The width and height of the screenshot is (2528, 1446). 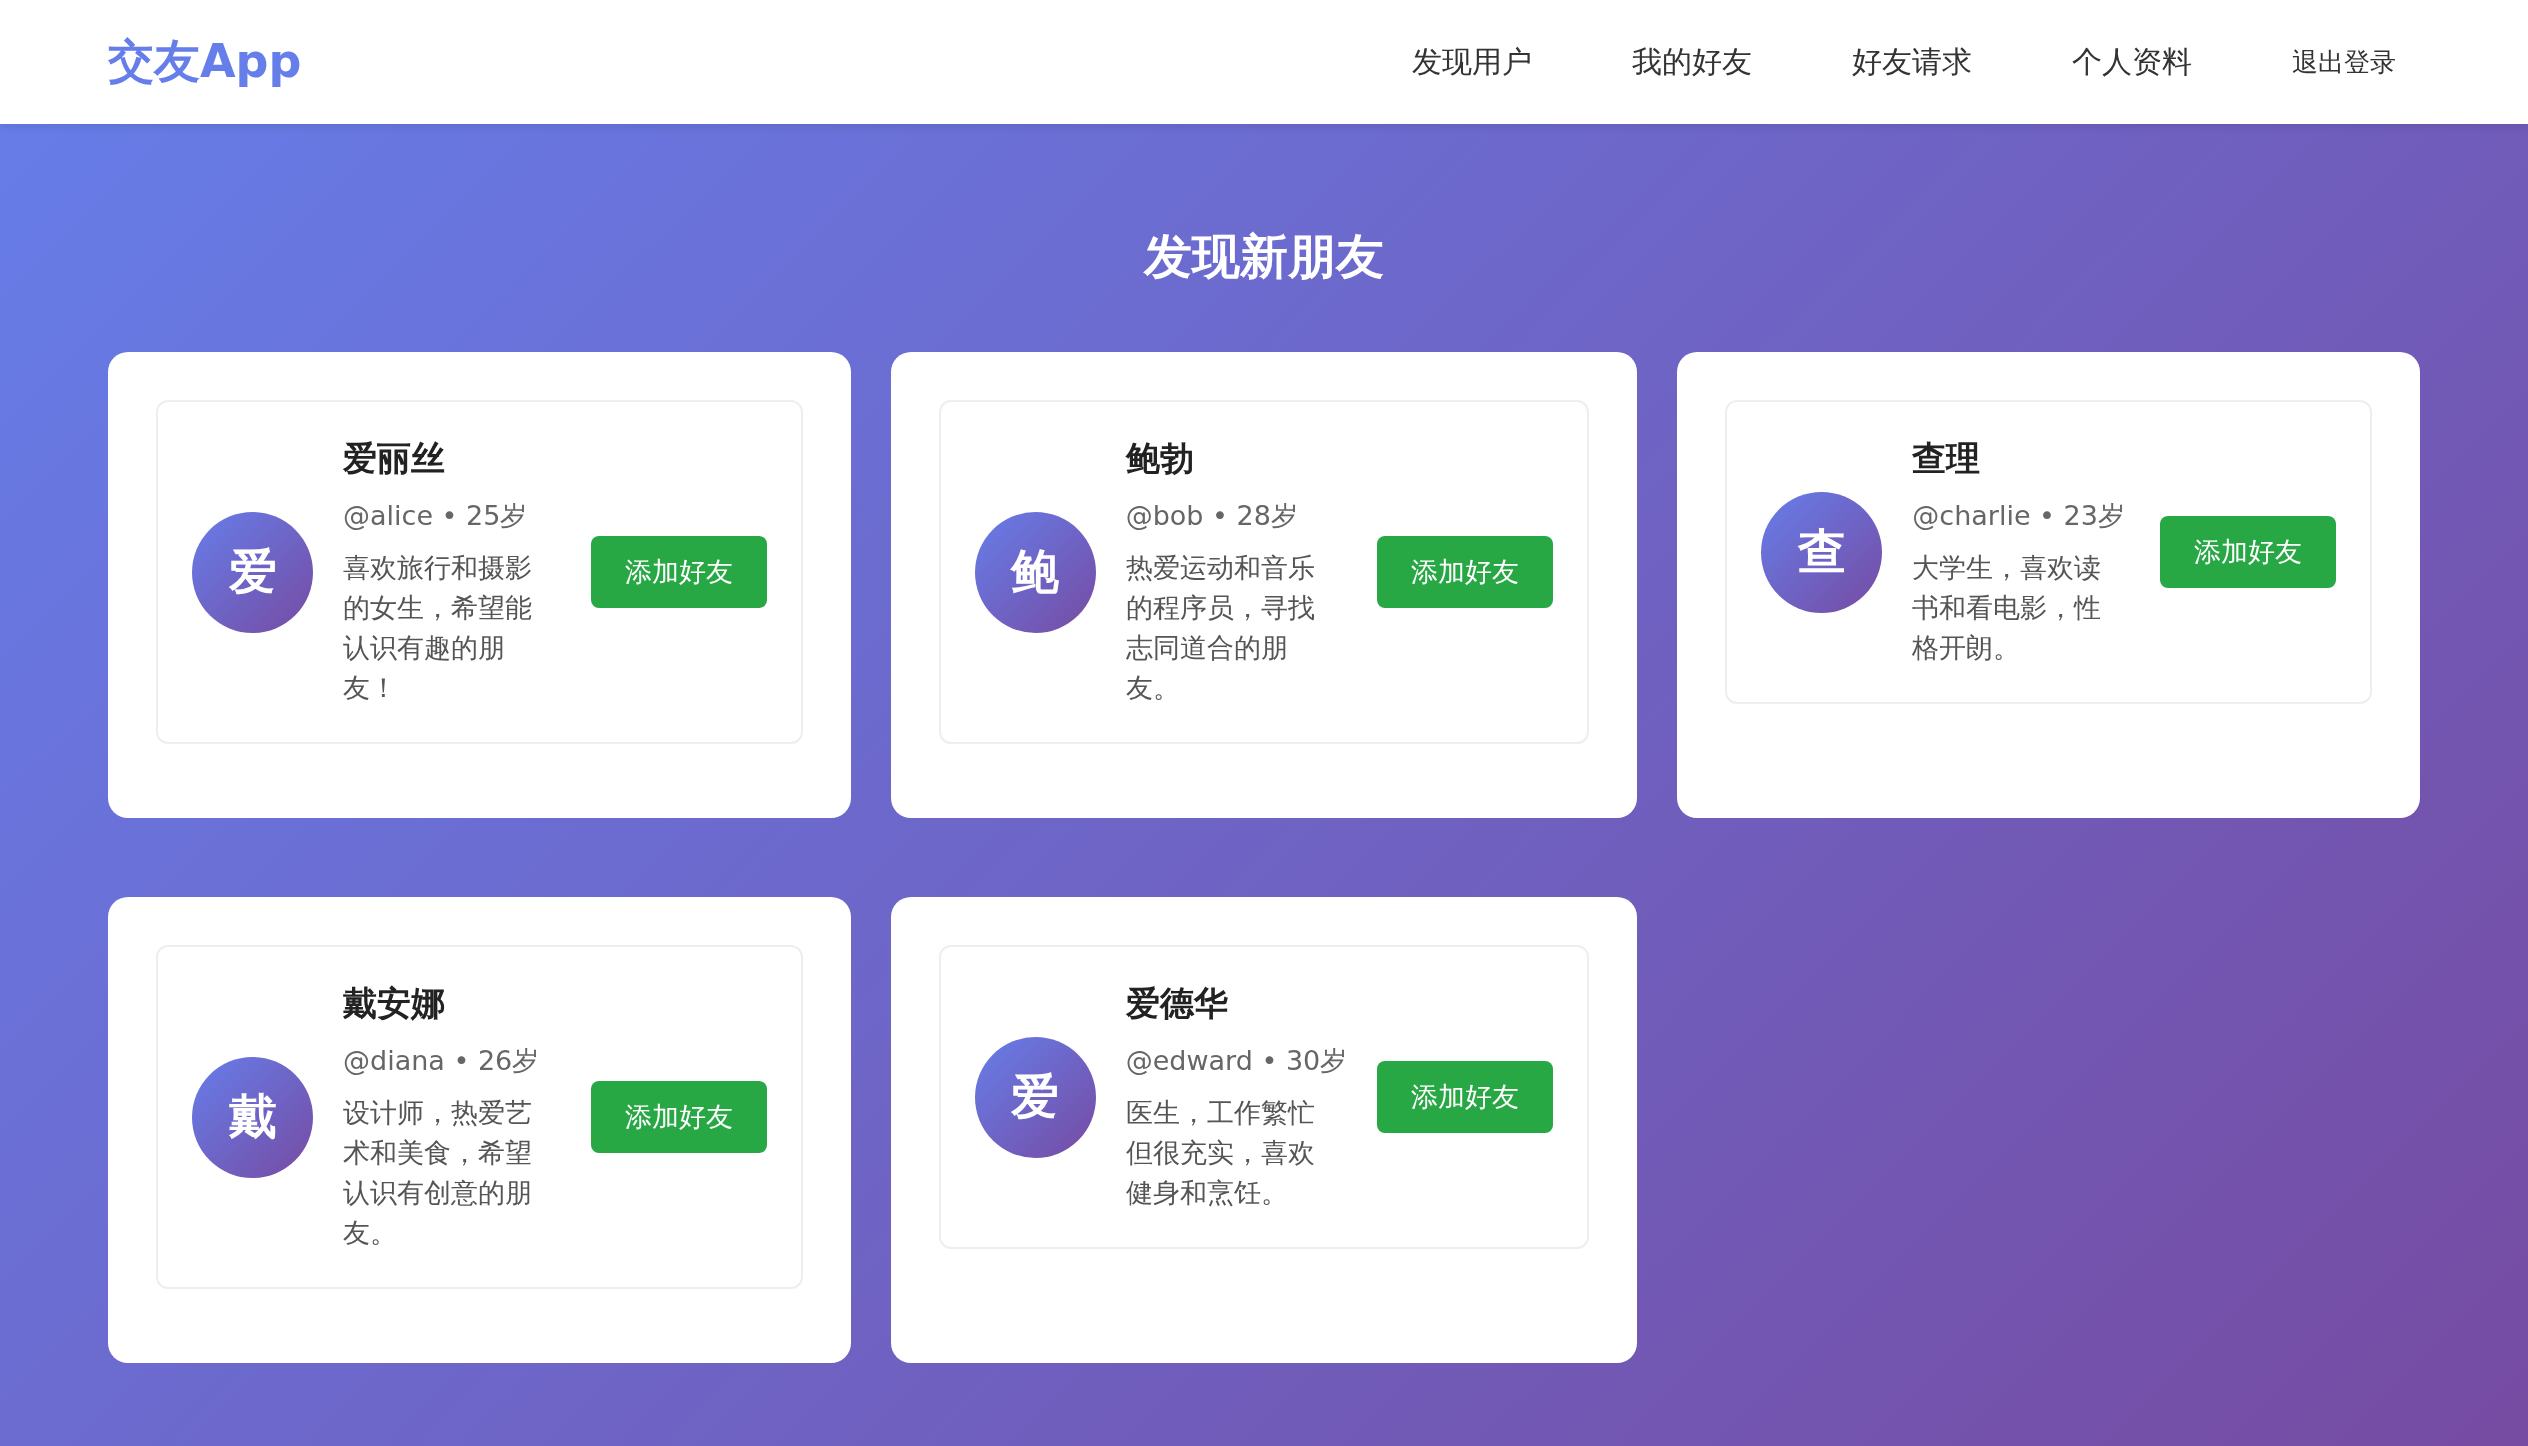 I want to click on user-handle-age: @alice • 25岁, so click(x=436, y=516).